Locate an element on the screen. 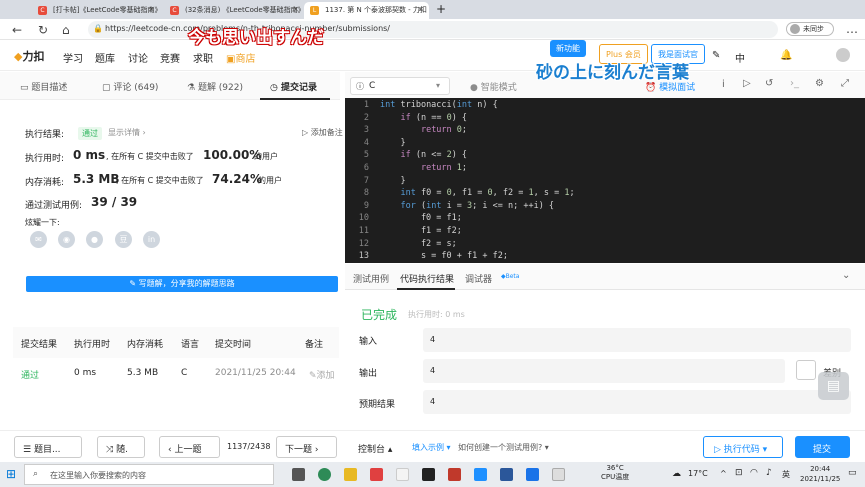 The width and height of the screenshot is (865, 487). run-status: 已完成 is located at coordinates (379, 315).